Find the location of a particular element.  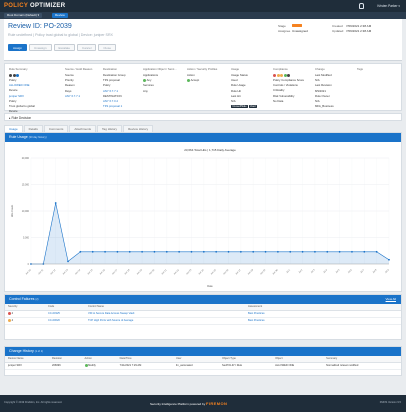

summary-line: ALLOWED ONE is located at coordinates (29, 85).